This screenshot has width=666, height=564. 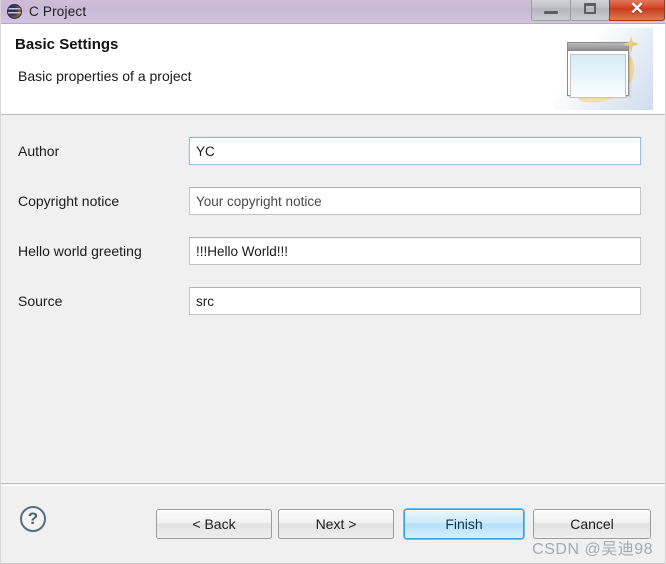 I want to click on window-glyph-titlebar, so click(x=598, y=47).